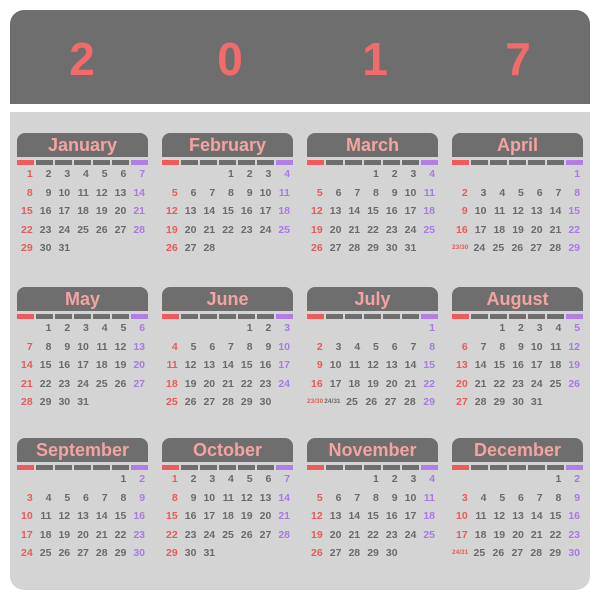 This screenshot has height=600, width=600. I want to click on day-cell: 15, so click(555, 516).